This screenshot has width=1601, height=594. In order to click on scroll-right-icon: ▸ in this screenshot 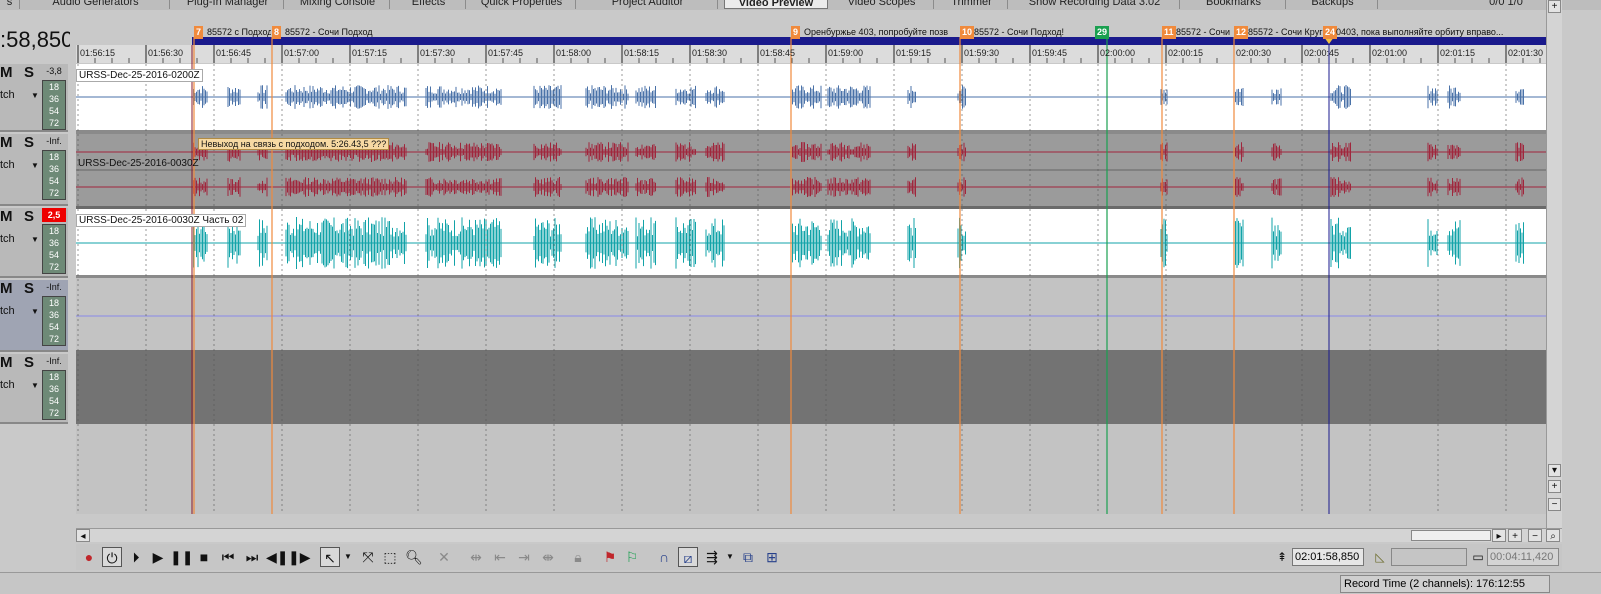, I will do `click(1499, 535)`.